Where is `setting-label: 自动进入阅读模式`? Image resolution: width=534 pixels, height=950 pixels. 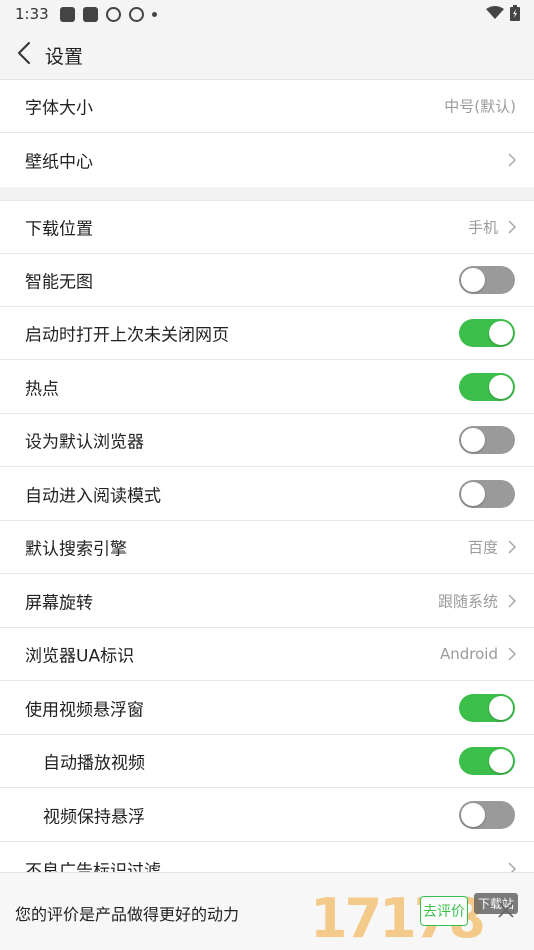
setting-label: 自动进入阅读模式 is located at coordinates (93, 496).